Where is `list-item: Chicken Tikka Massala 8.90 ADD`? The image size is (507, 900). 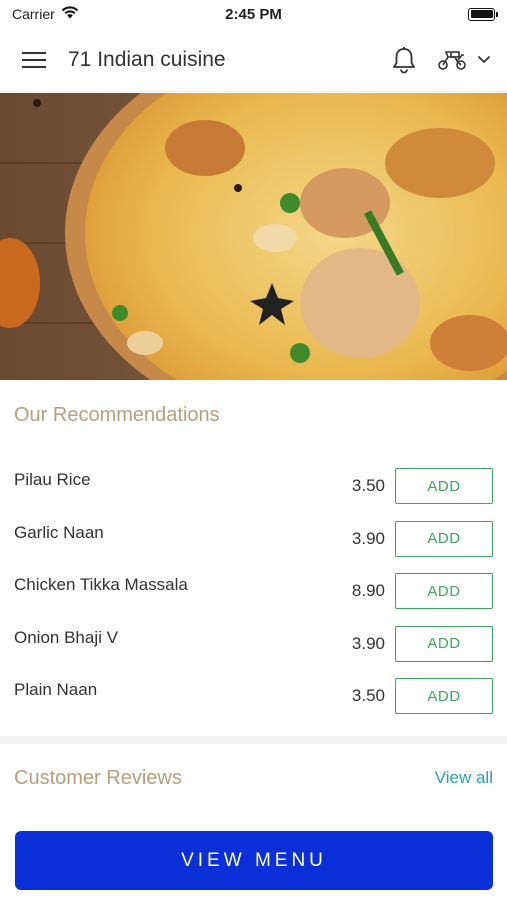 list-item: Chicken Tikka Massala 8.90 ADD is located at coordinates (253, 593).